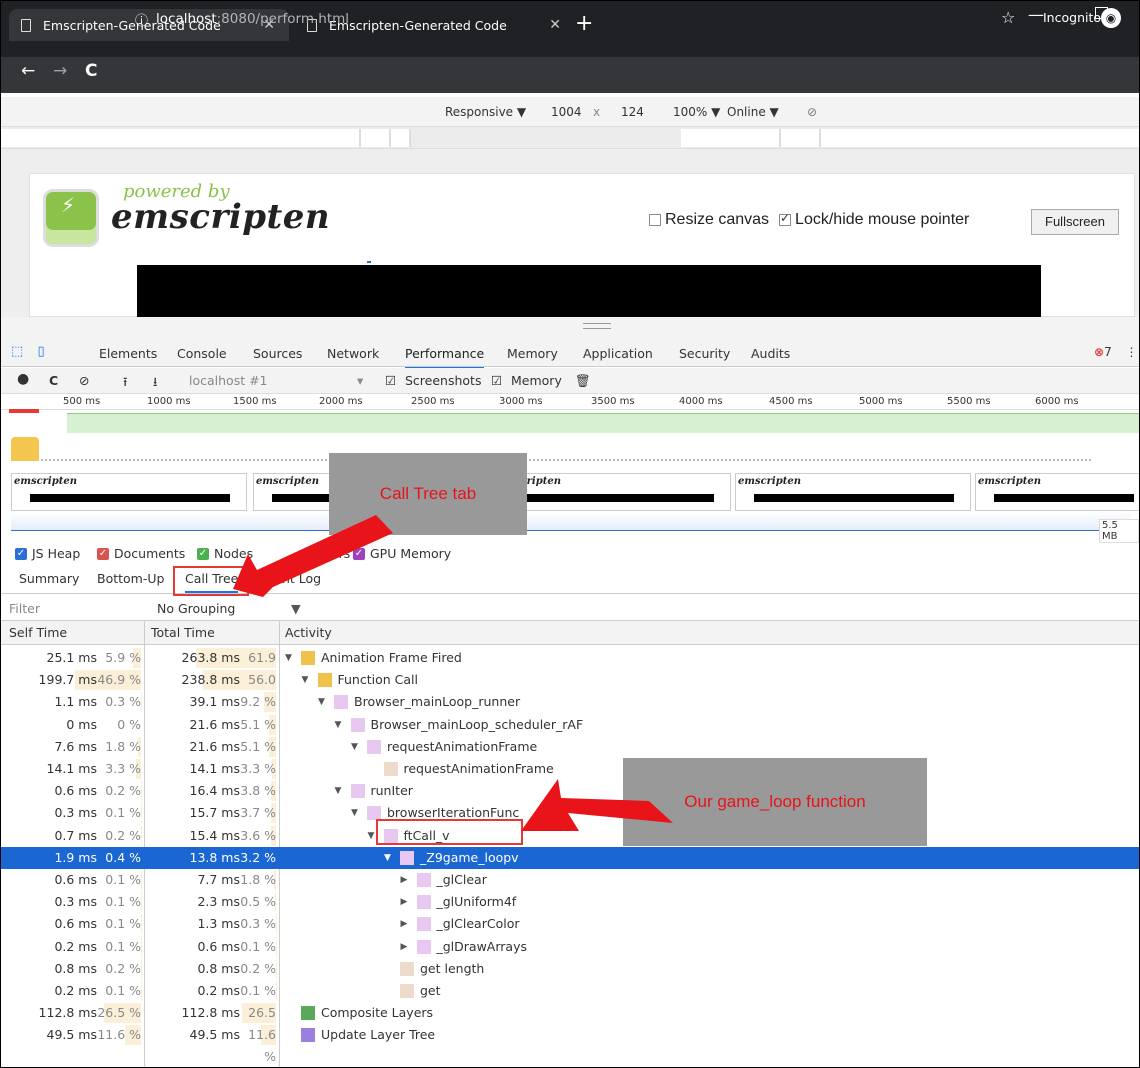  What do you see at coordinates (532, 353) in the screenshot?
I see `tab-memory: Memory` at bounding box center [532, 353].